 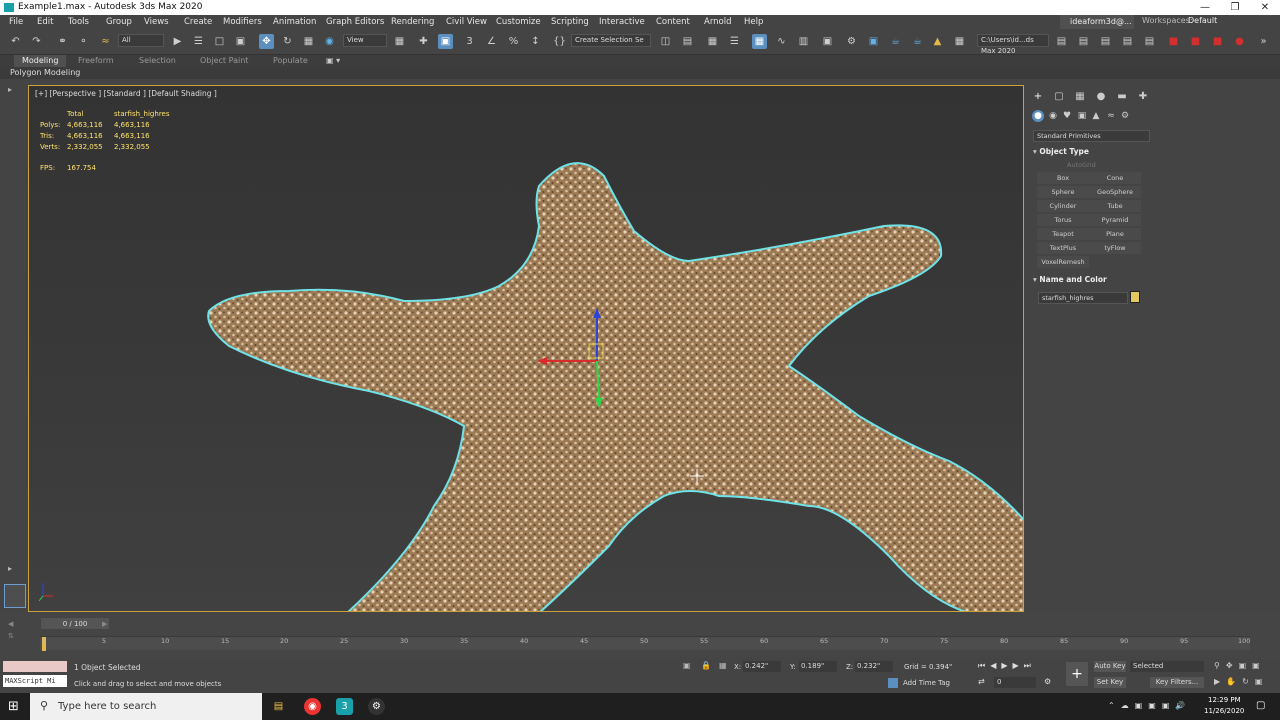 I want to click on menu-rendering: Rendering, so click(x=412, y=22).